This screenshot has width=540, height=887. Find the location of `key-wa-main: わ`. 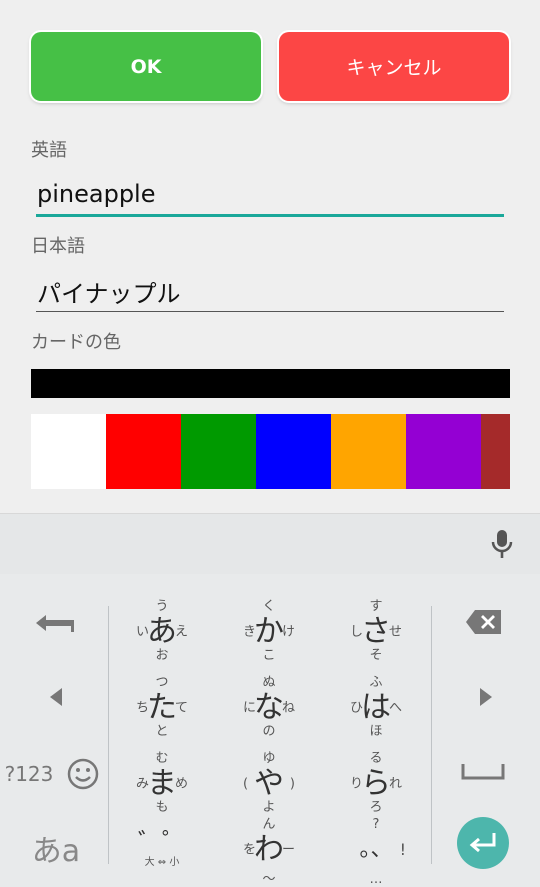

key-wa-main: わ is located at coordinates (269, 849).